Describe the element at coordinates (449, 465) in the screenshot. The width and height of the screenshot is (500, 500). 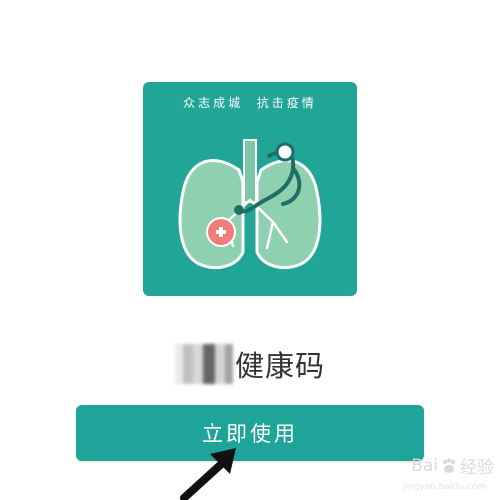
I see `paw-icon` at that location.